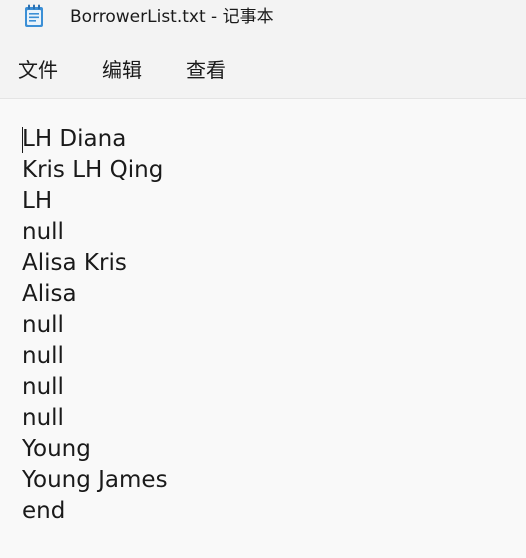  Describe the element at coordinates (44, 511) in the screenshot. I see `text-line: end` at that location.